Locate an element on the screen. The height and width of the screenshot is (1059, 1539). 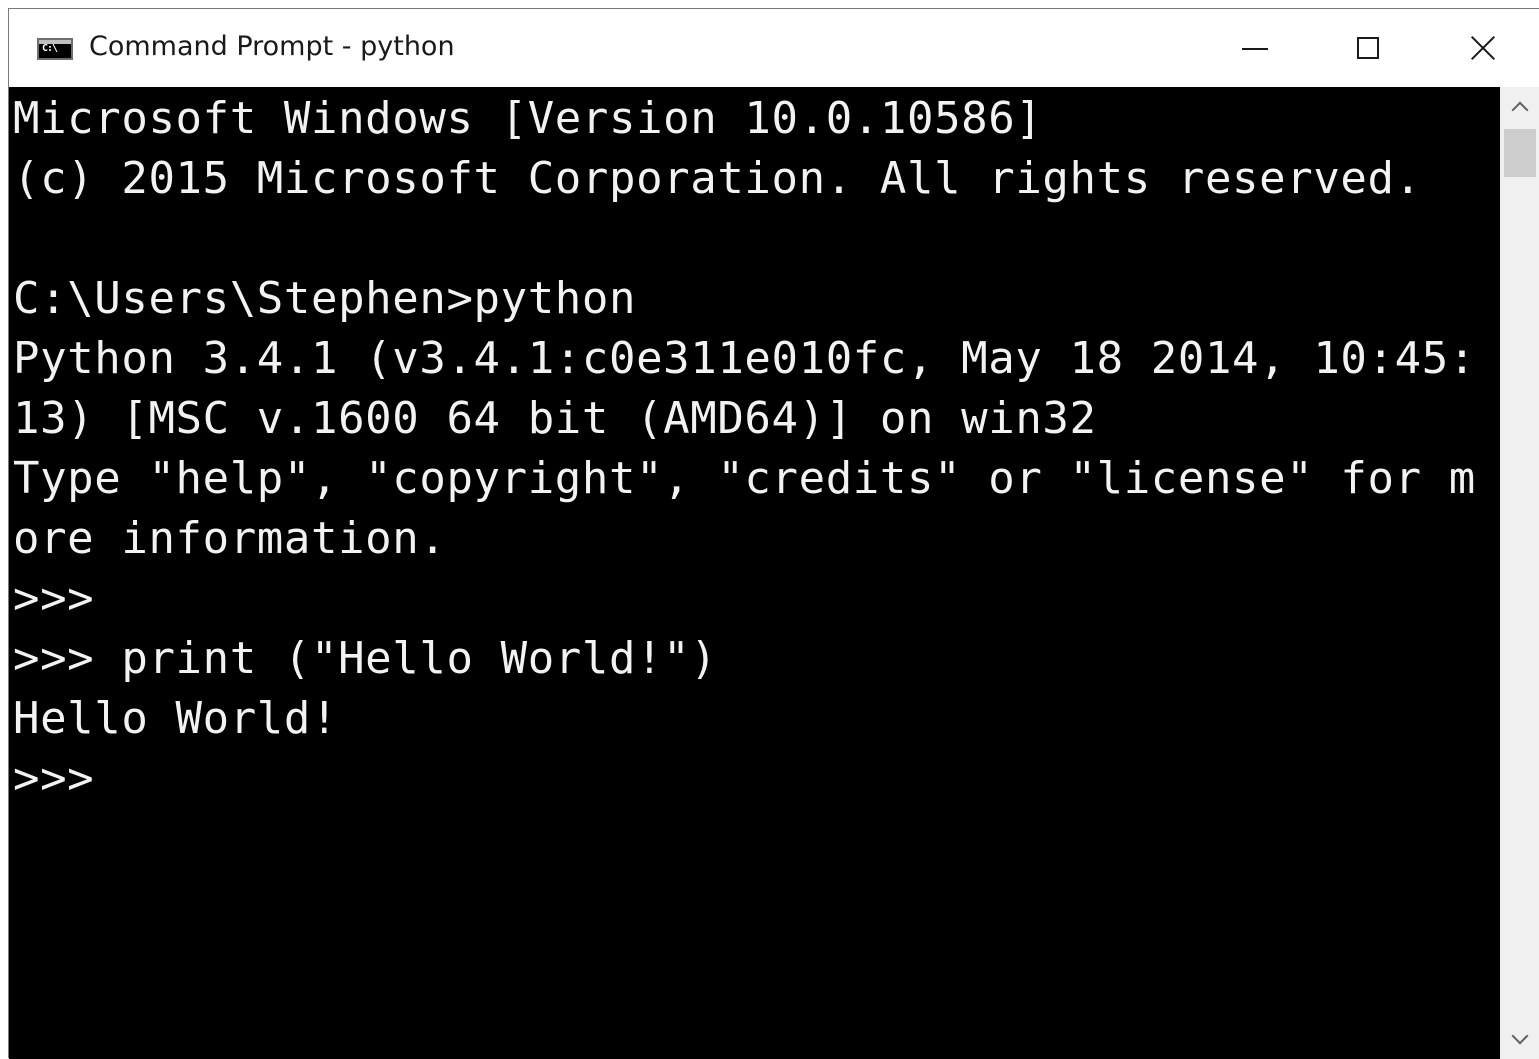
scroll-up-button is located at coordinates (1519, 107).